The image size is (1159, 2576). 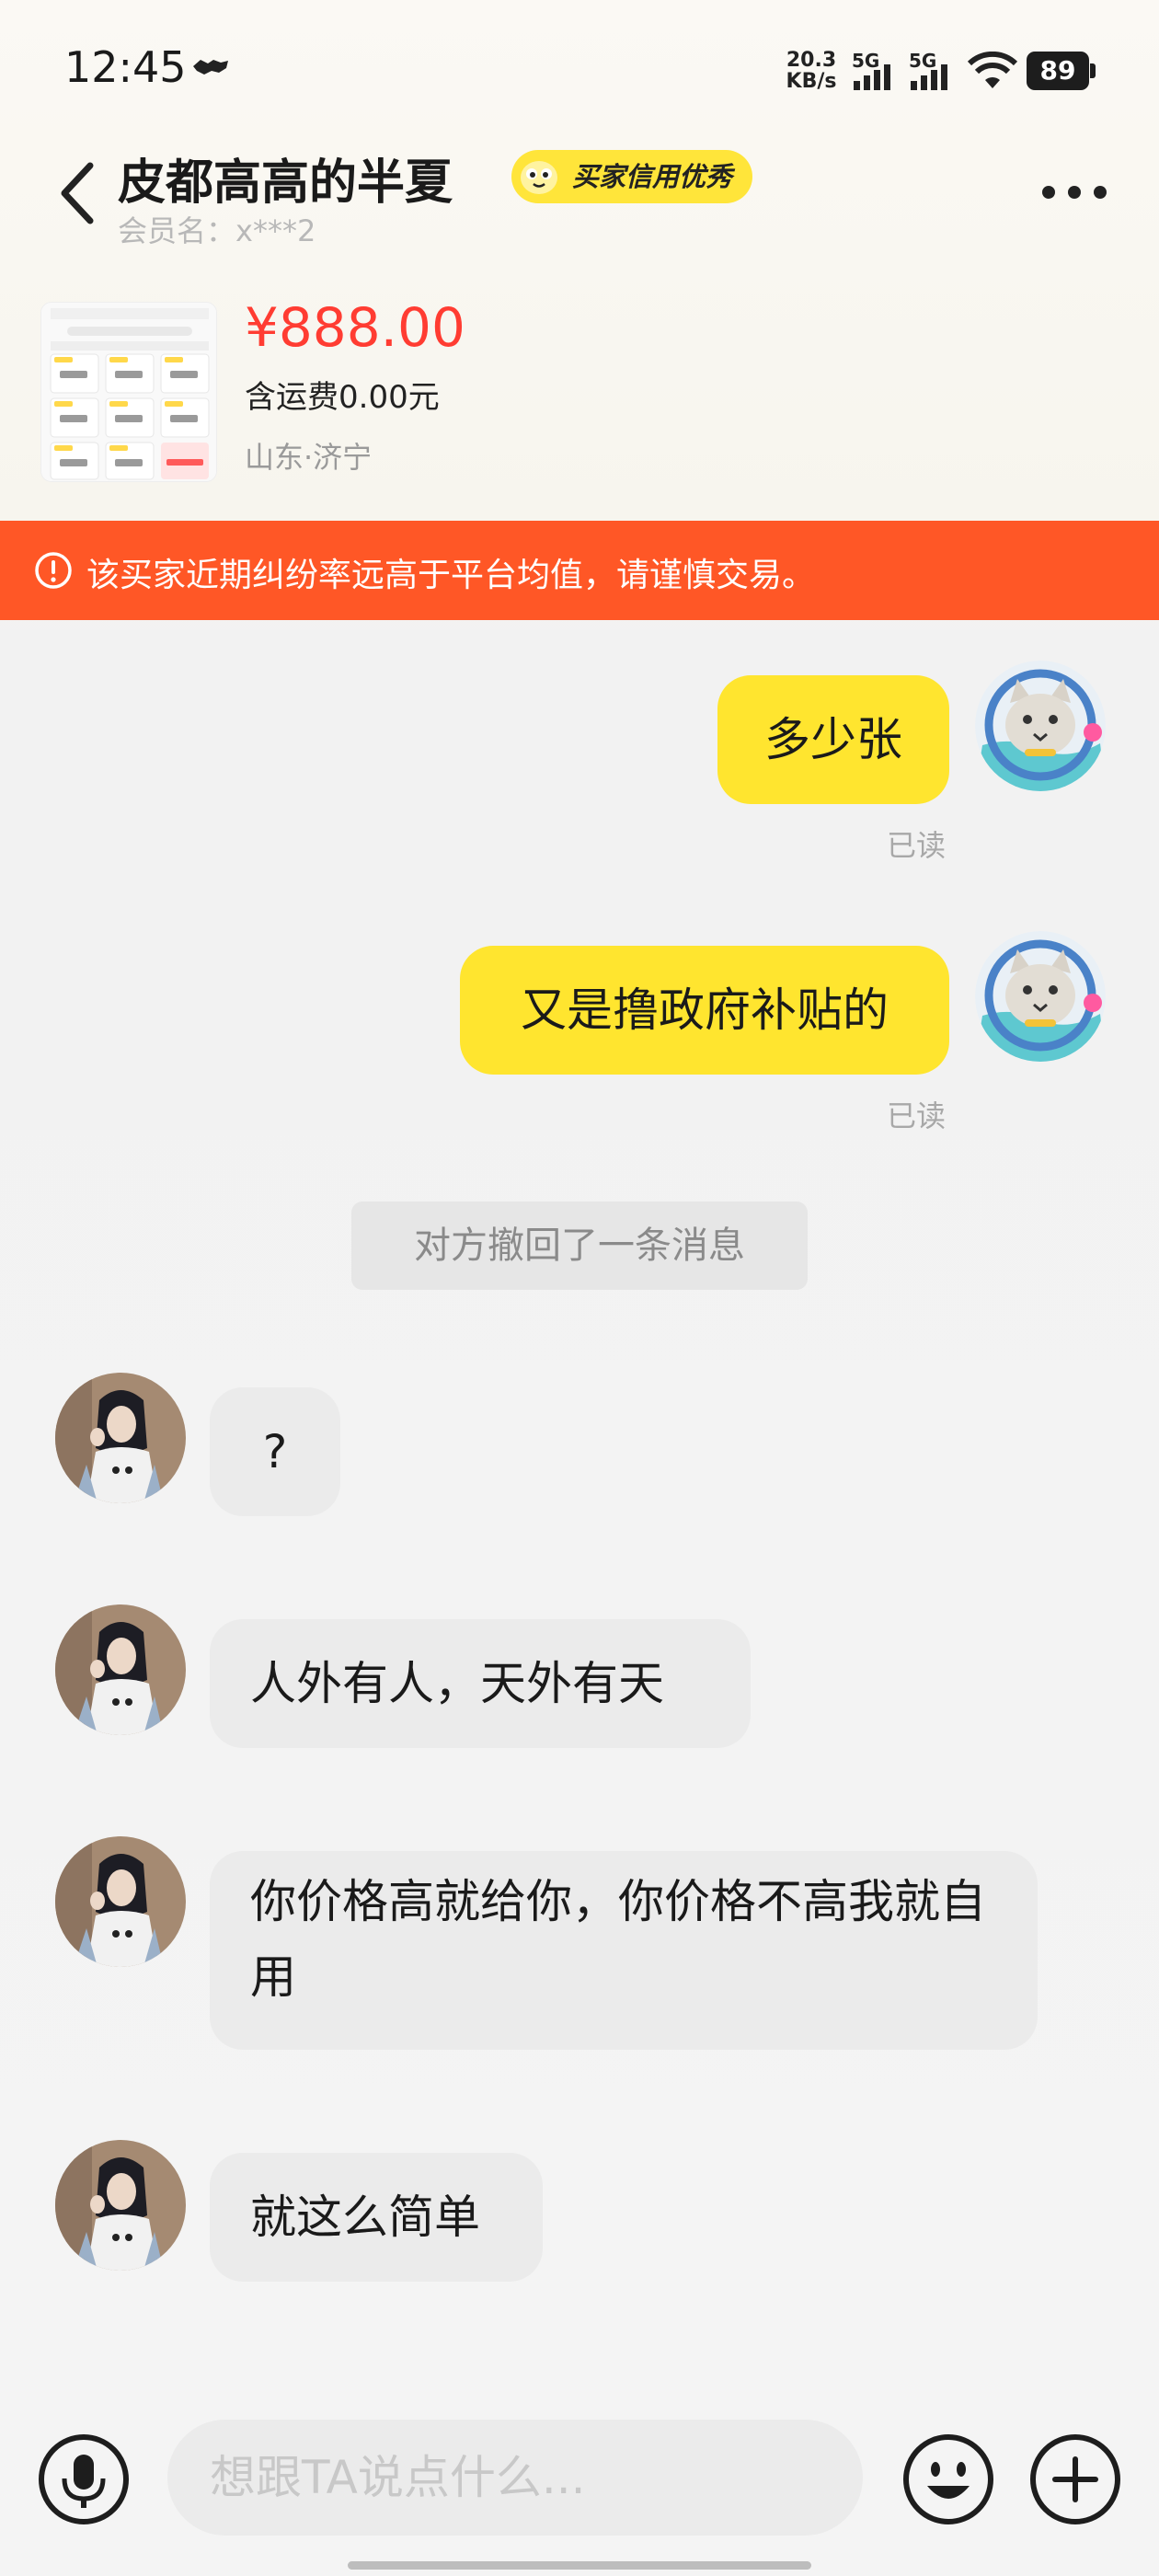 I want to click on buyer-message-bubble: 就这么简单, so click(x=376, y=2217).